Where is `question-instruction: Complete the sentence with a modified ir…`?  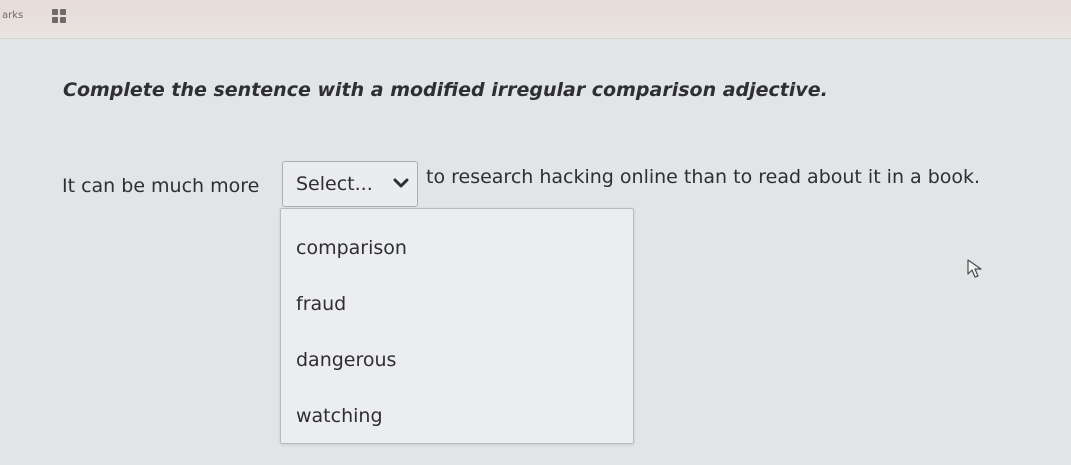 question-instruction: Complete the sentence with a modified ir… is located at coordinates (445, 90).